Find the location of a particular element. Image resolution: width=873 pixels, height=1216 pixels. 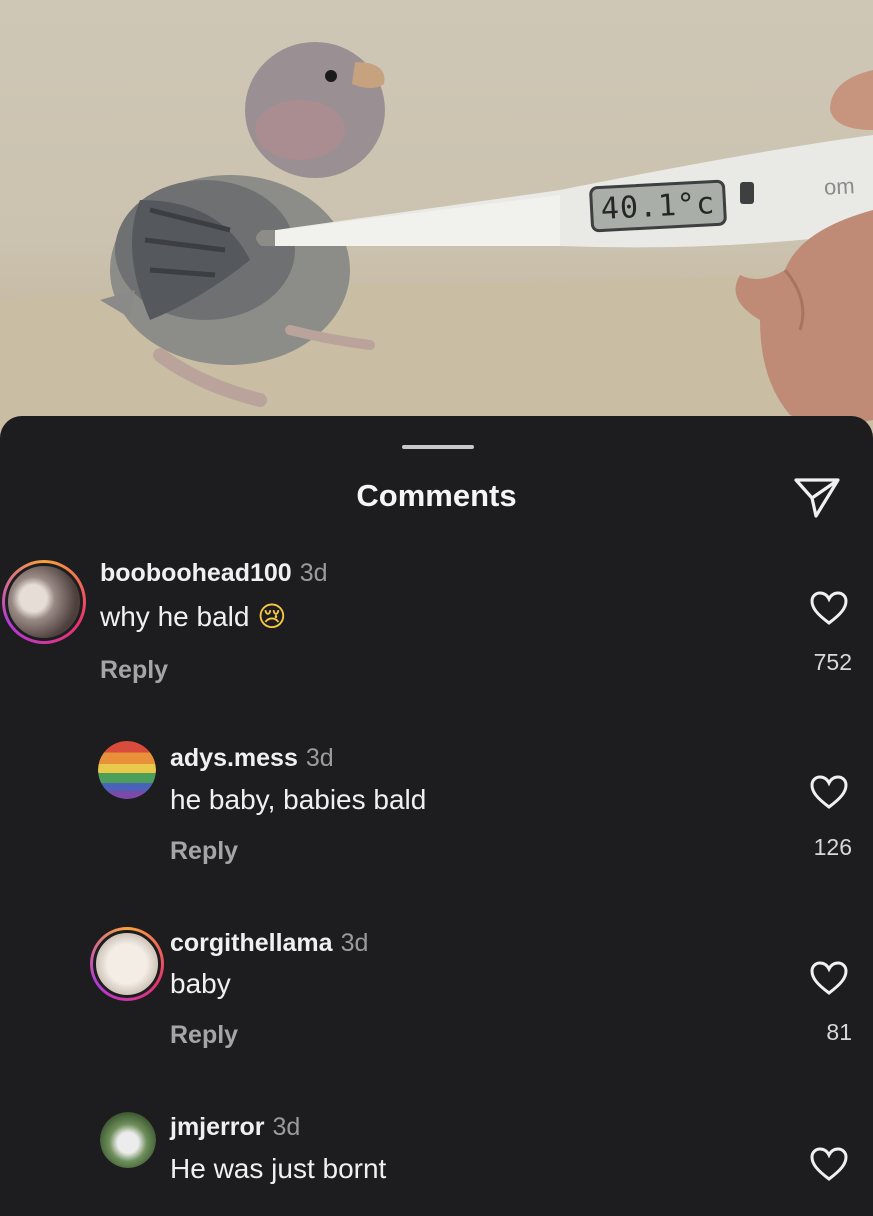

comment-username: adys.mess 3d is located at coordinates (252, 758).